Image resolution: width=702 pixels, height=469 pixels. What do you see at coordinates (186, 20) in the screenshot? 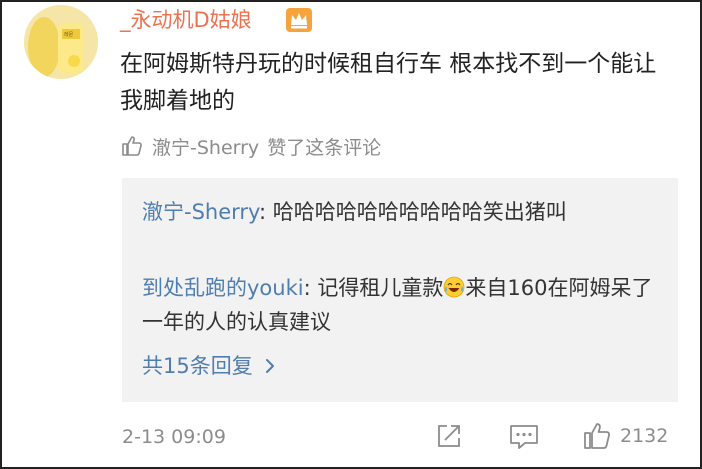
I see `username: _永动机D姑娘` at bounding box center [186, 20].